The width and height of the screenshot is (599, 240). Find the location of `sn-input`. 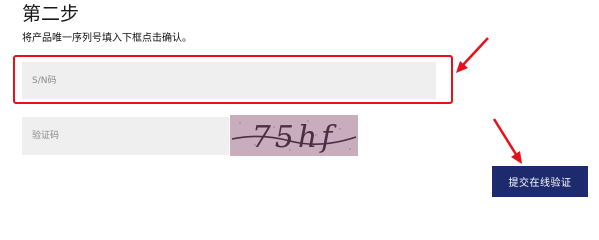

sn-input is located at coordinates (229, 80).